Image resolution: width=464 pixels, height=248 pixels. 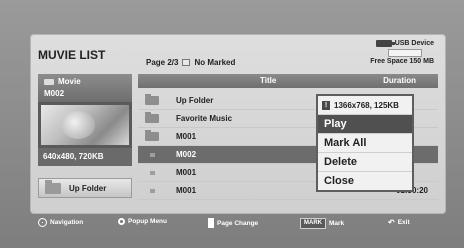 I want to click on footer-mark: MARK Mark, so click(x=322, y=223).